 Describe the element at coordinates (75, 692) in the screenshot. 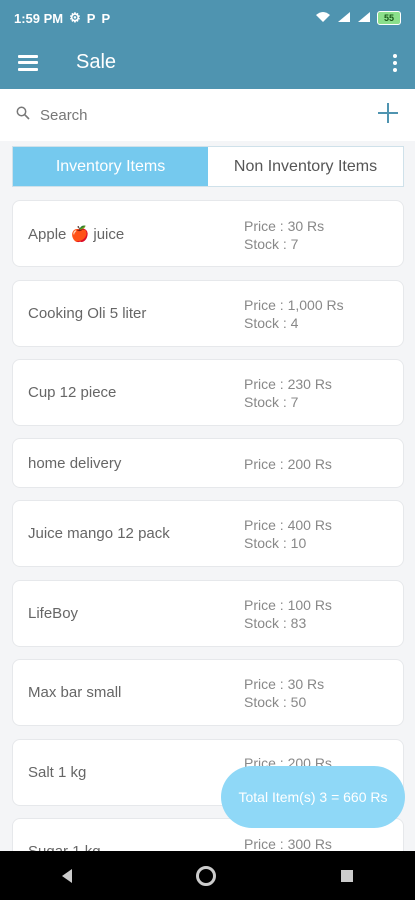

I see `item-name: Max bar small` at that location.